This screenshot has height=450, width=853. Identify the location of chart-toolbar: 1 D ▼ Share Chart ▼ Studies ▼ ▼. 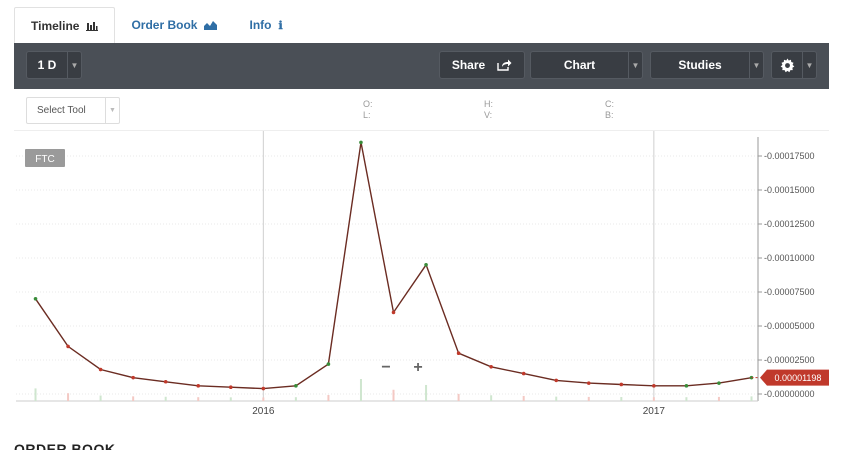
(421, 66).